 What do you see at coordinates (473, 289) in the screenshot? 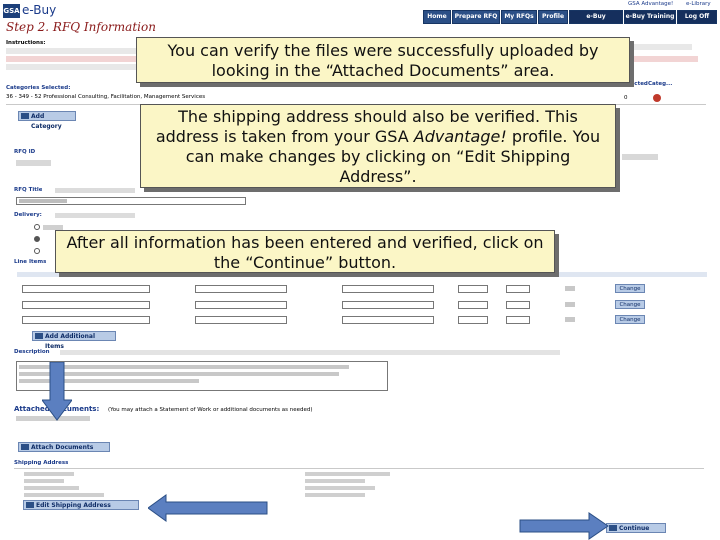
I see `line-item-1-qty` at bounding box center [473, 289].